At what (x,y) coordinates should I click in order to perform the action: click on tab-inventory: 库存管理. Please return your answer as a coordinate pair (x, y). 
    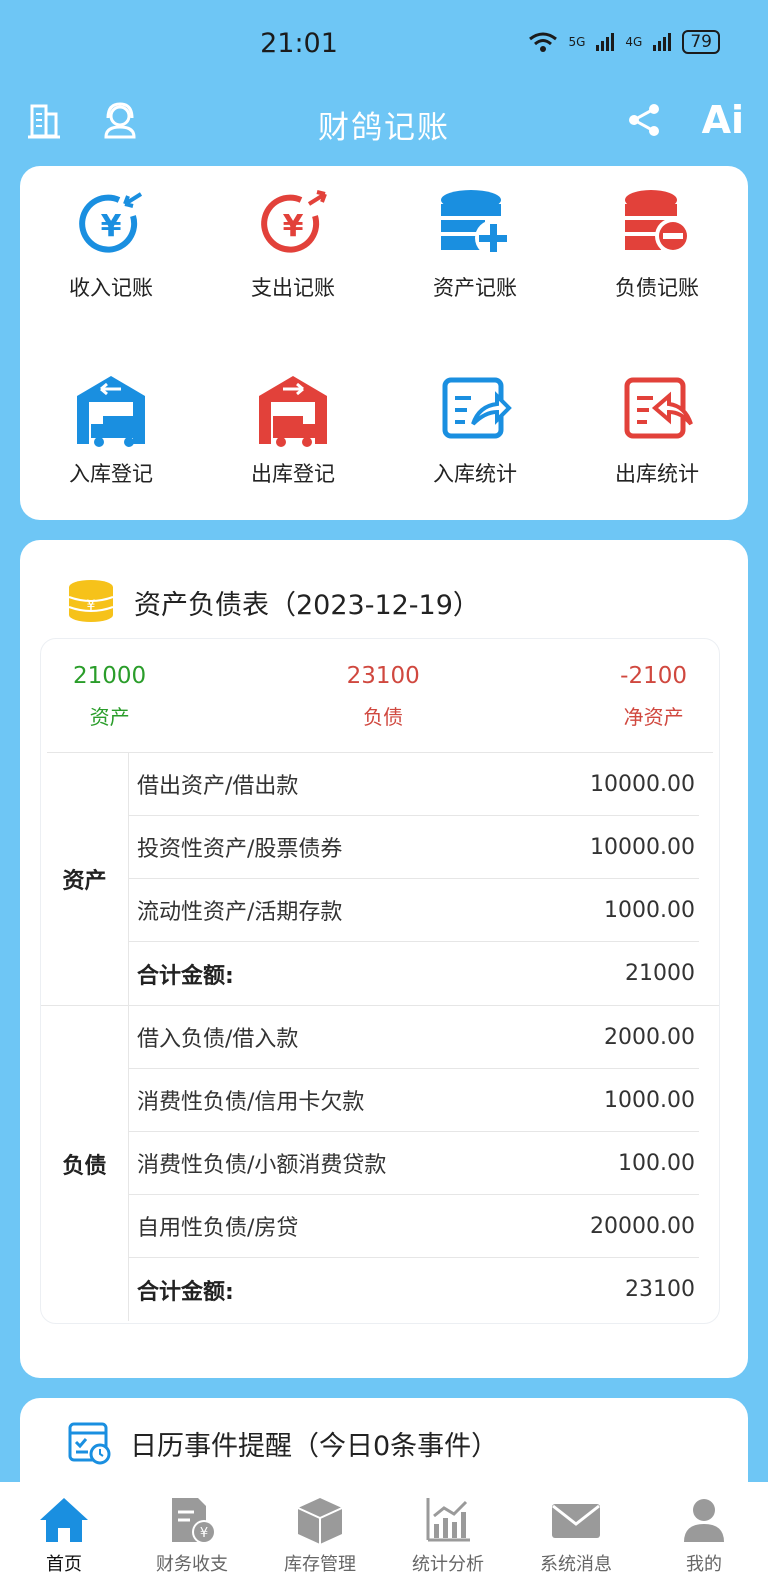
    Looking at the image, I should click on (320, 1533).